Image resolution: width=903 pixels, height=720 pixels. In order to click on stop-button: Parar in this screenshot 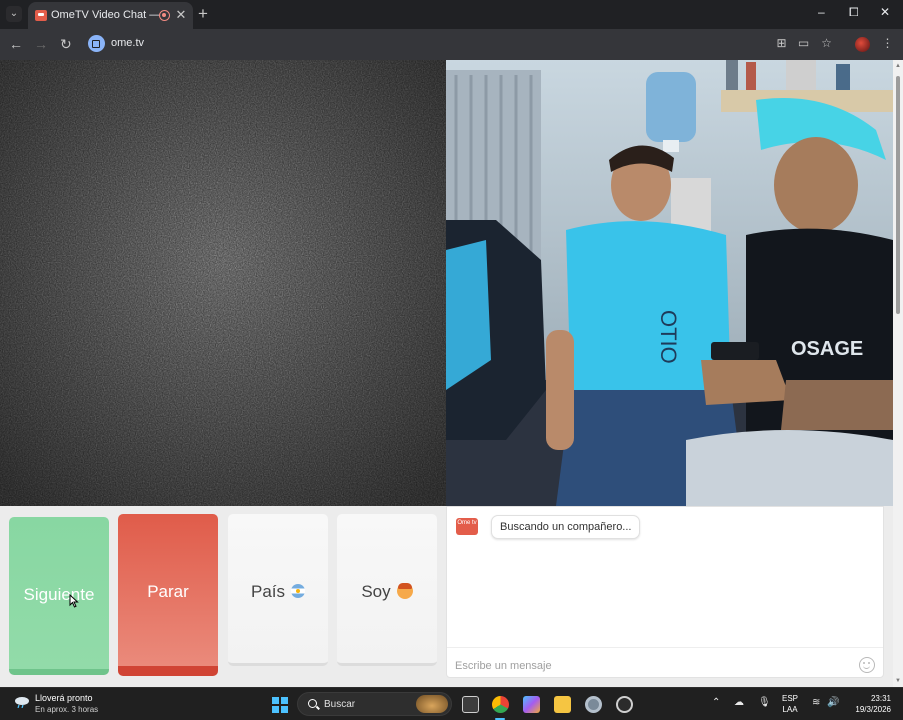, I will do `click(168, 595)`.